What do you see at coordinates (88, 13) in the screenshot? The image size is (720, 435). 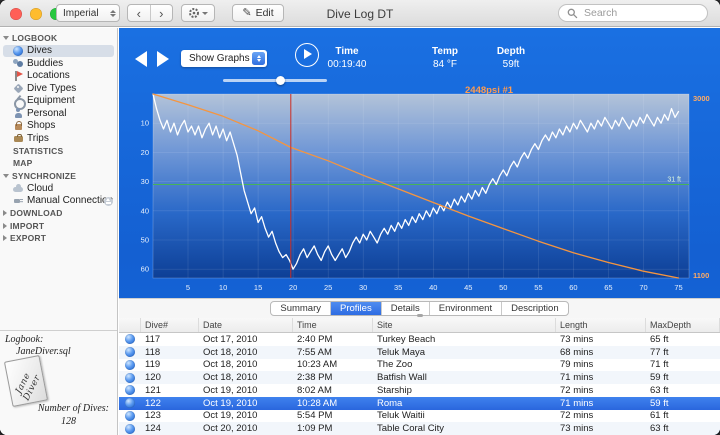 I see `units-selector: Imperial` at bounding box center [88, 13].